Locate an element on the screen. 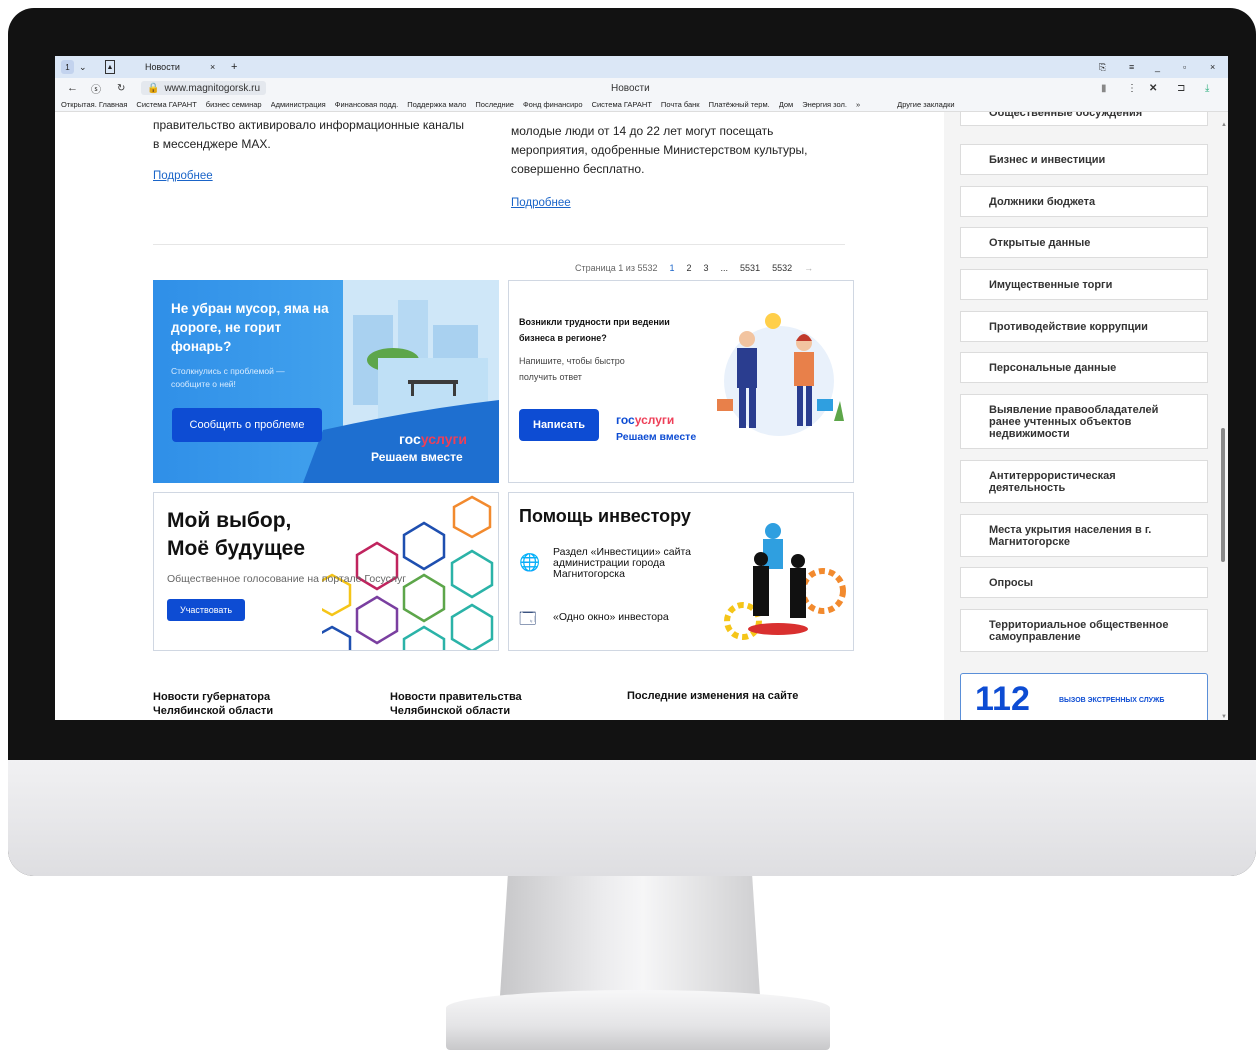 This screenshot has height=1050, width=1256. bookmark-item: Администрация is located at coordinates (298, 104).